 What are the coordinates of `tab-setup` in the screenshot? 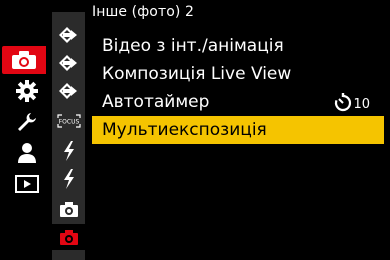 It's located at (27, 122).